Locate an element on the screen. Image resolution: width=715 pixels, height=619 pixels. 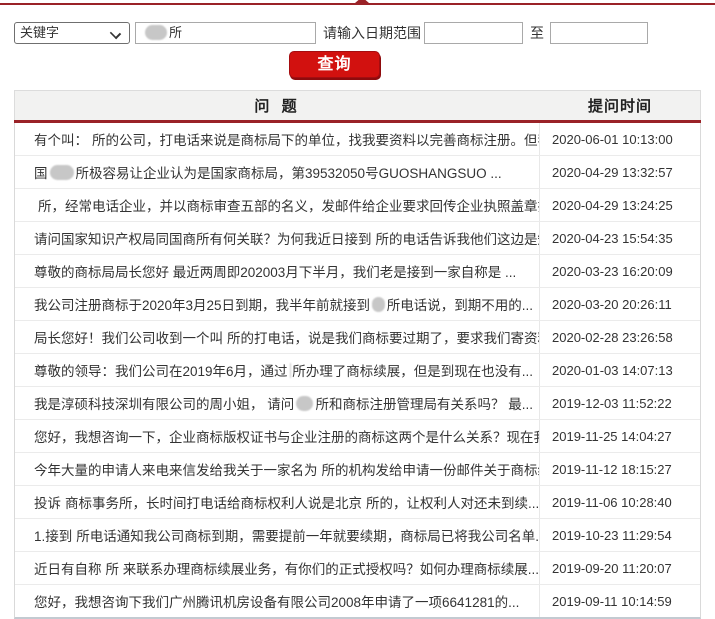
question-text: 有个叫： is located at coordinates (61, 140).